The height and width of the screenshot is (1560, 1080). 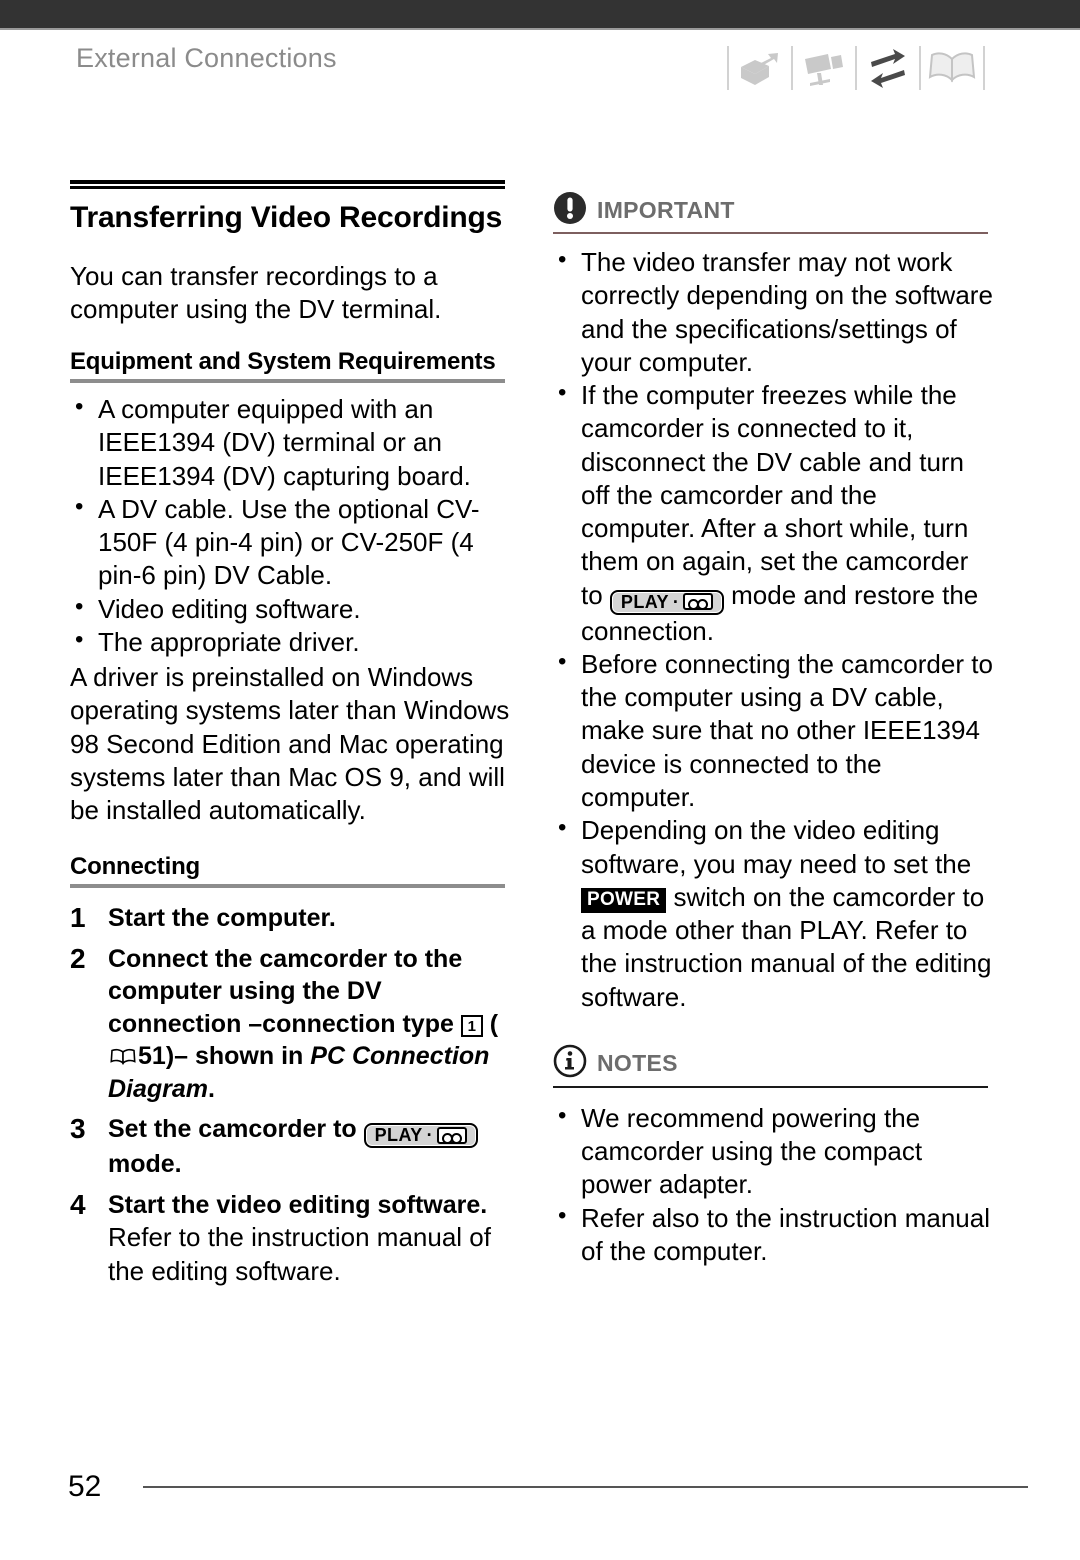 I want to click on step-text-d: ., so click(x=211, y=1088).